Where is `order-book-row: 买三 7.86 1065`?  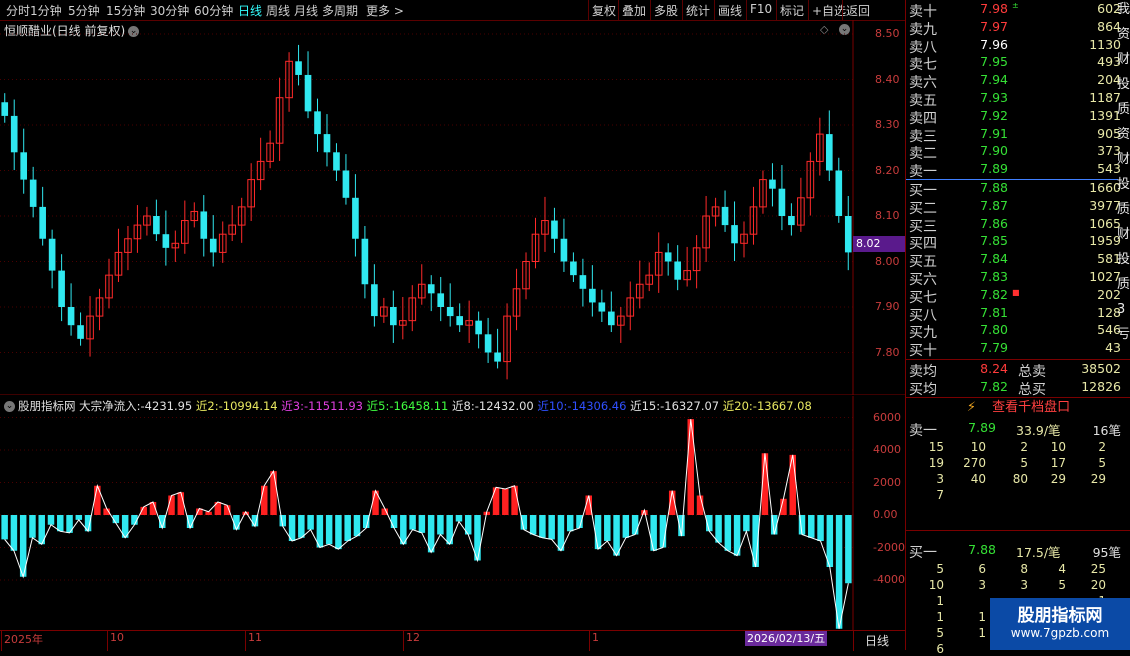
order-book-row: 买三 7.86 1065 is located at coordinates (1015, 225).